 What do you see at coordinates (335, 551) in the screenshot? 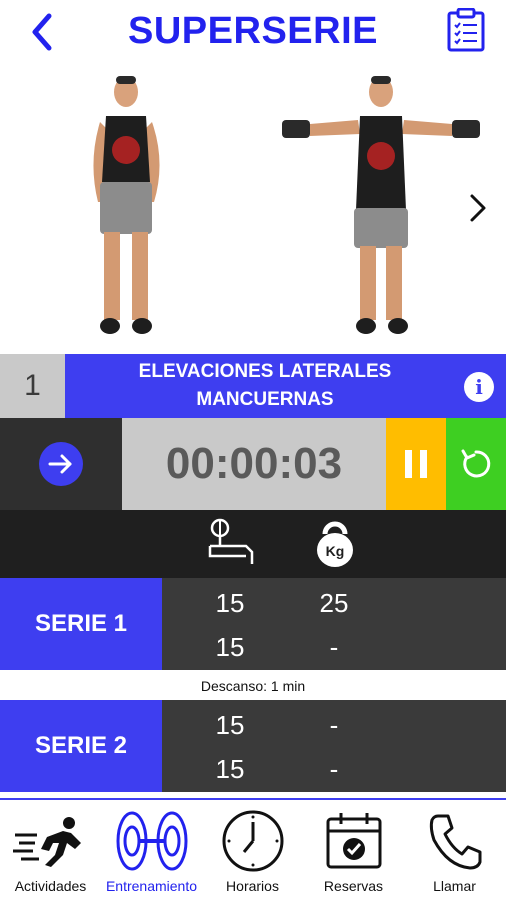
I see `kg-label: Kg` at bounding box center [335, 551].